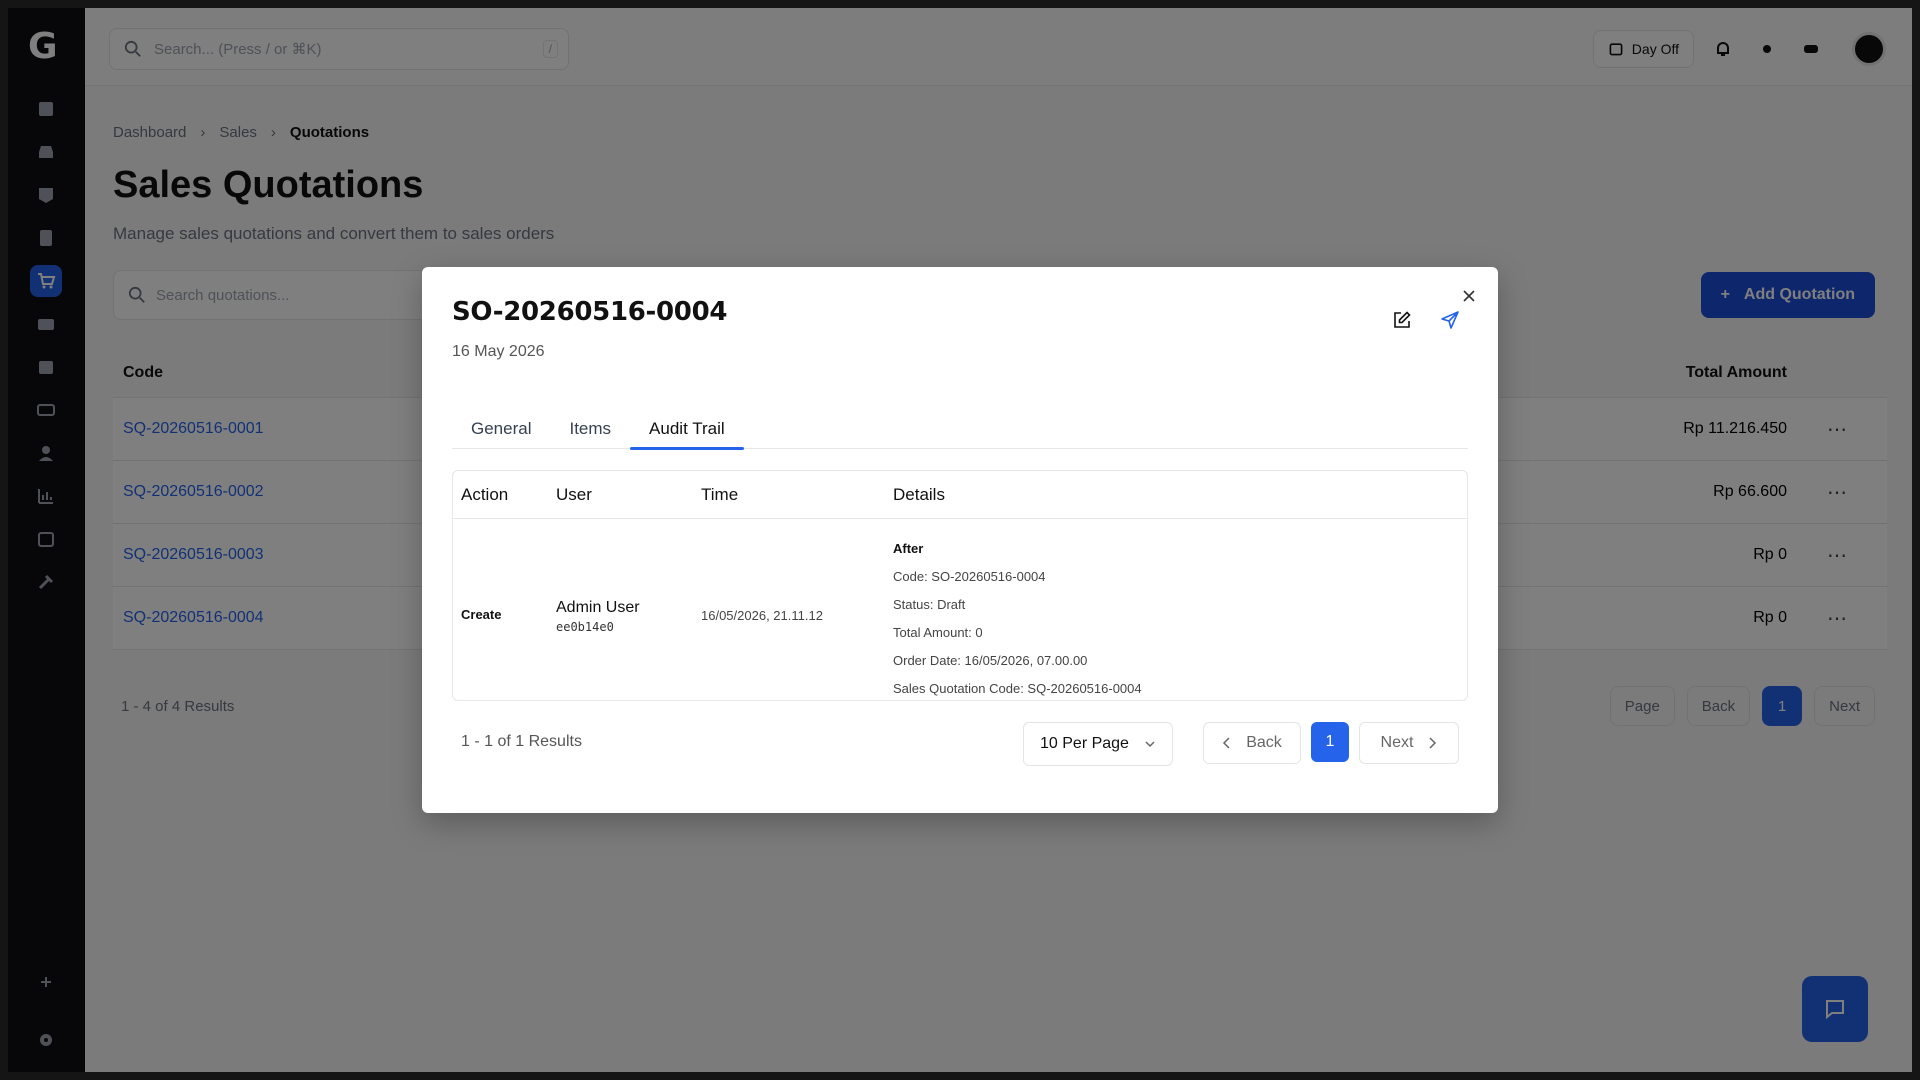 This screenshot has height=1080, width=1920. I want to click on row-time: 16/05/2026, 21.11.12, so click(762, 615).